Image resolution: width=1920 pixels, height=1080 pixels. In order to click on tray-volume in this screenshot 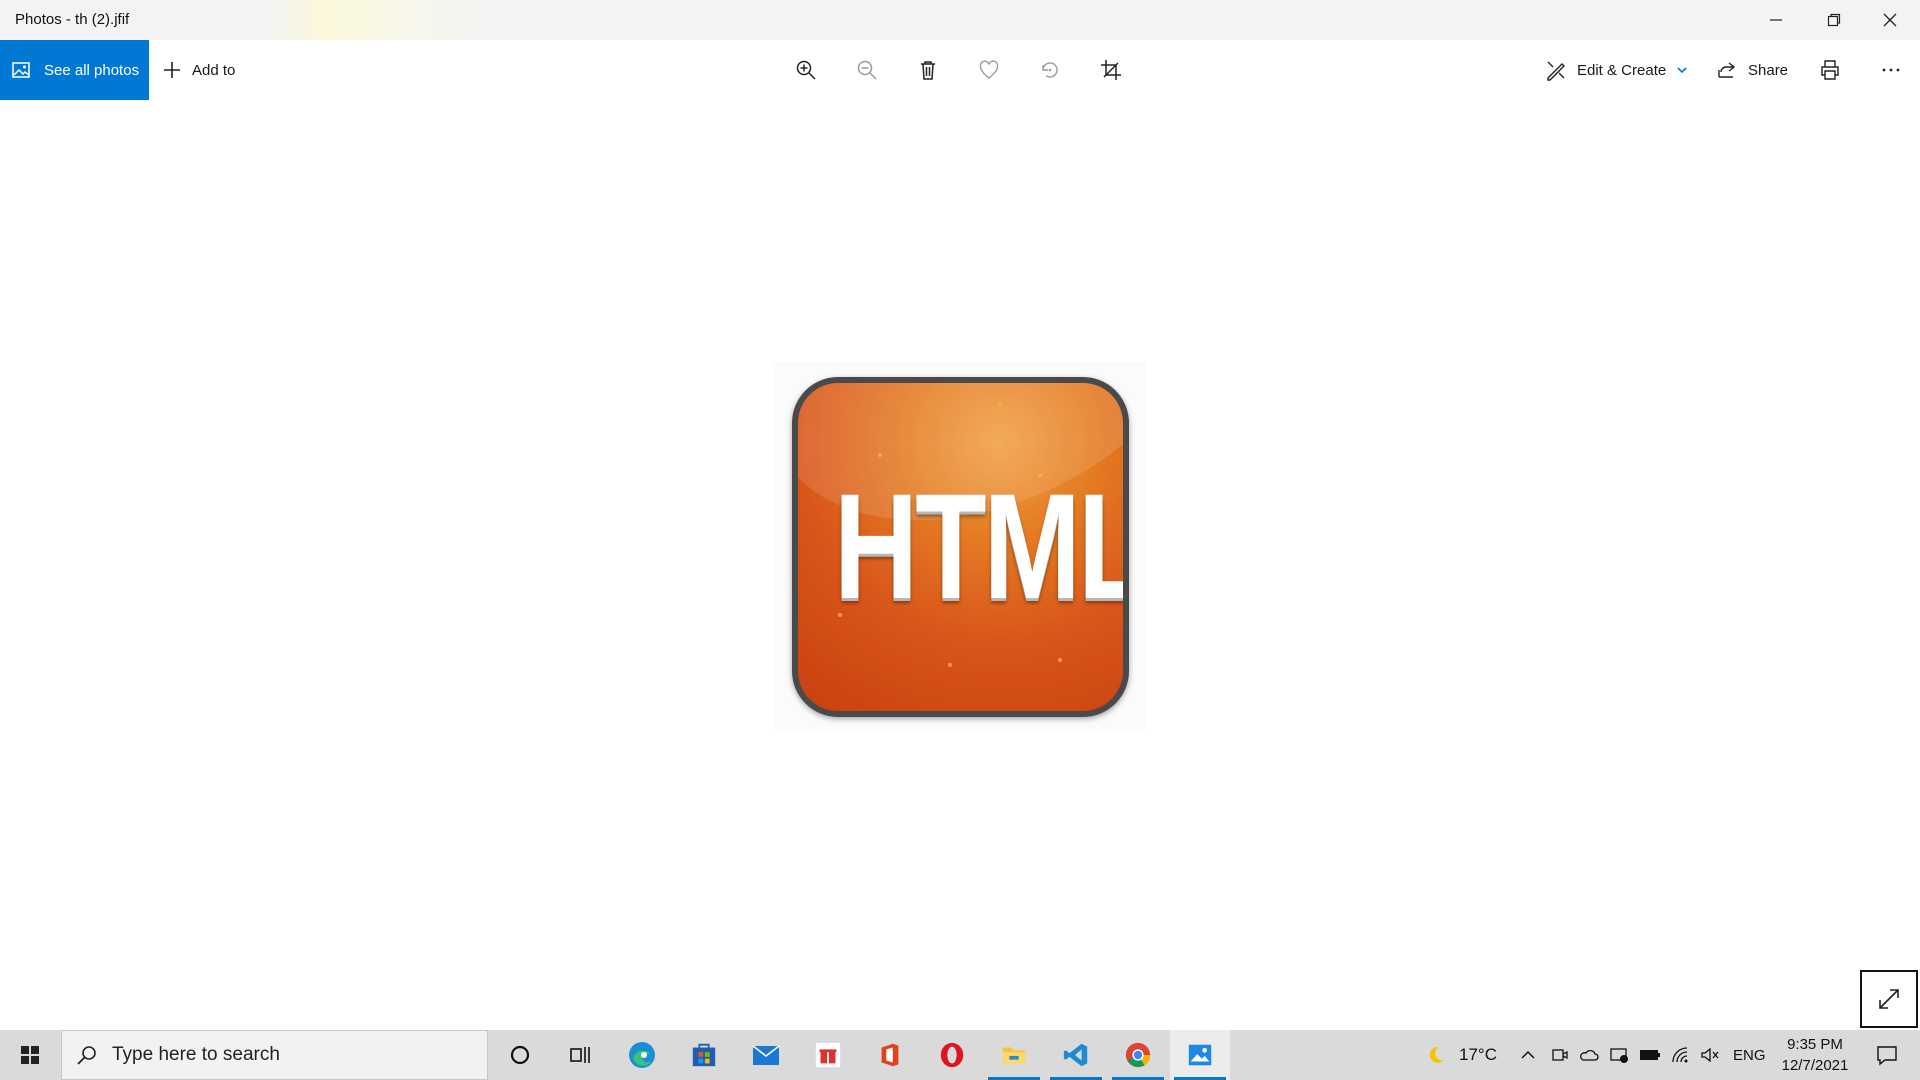, I will do `click(1710, 1055)`.